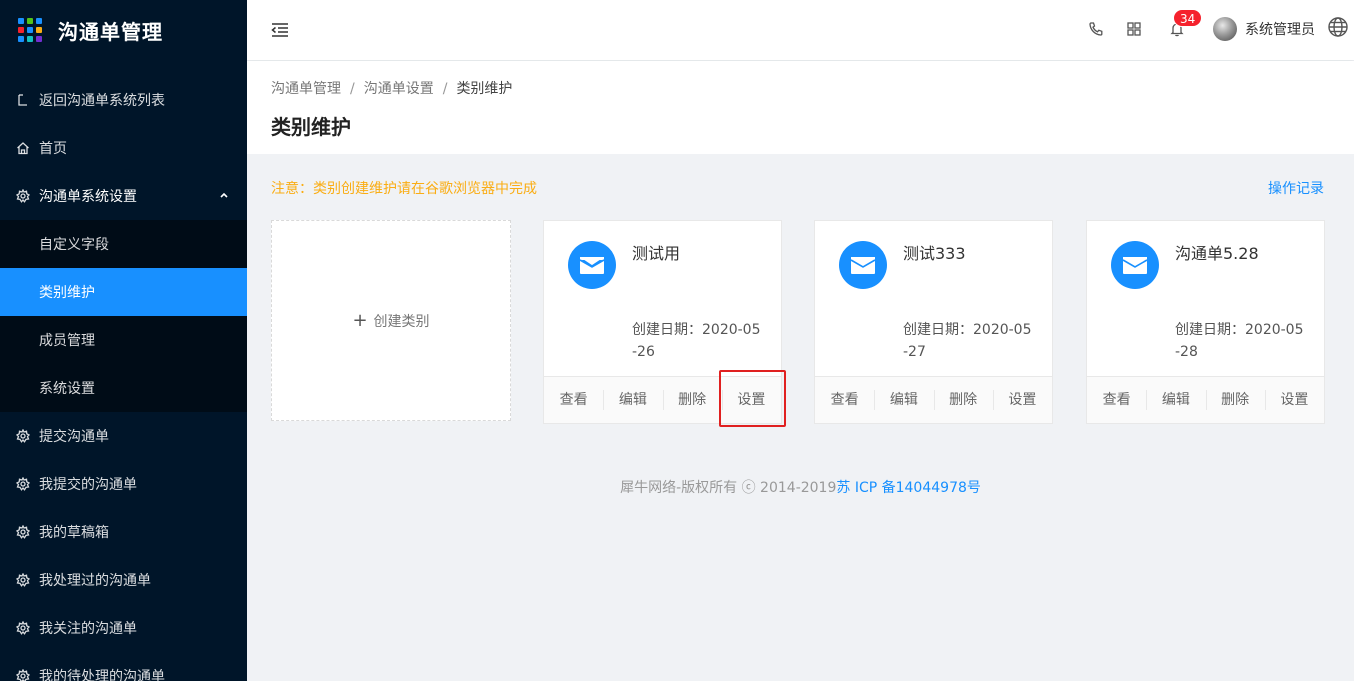  I want to click on sidebar-item-my-submitted: 我提交的沟通单, so click(123, 484).